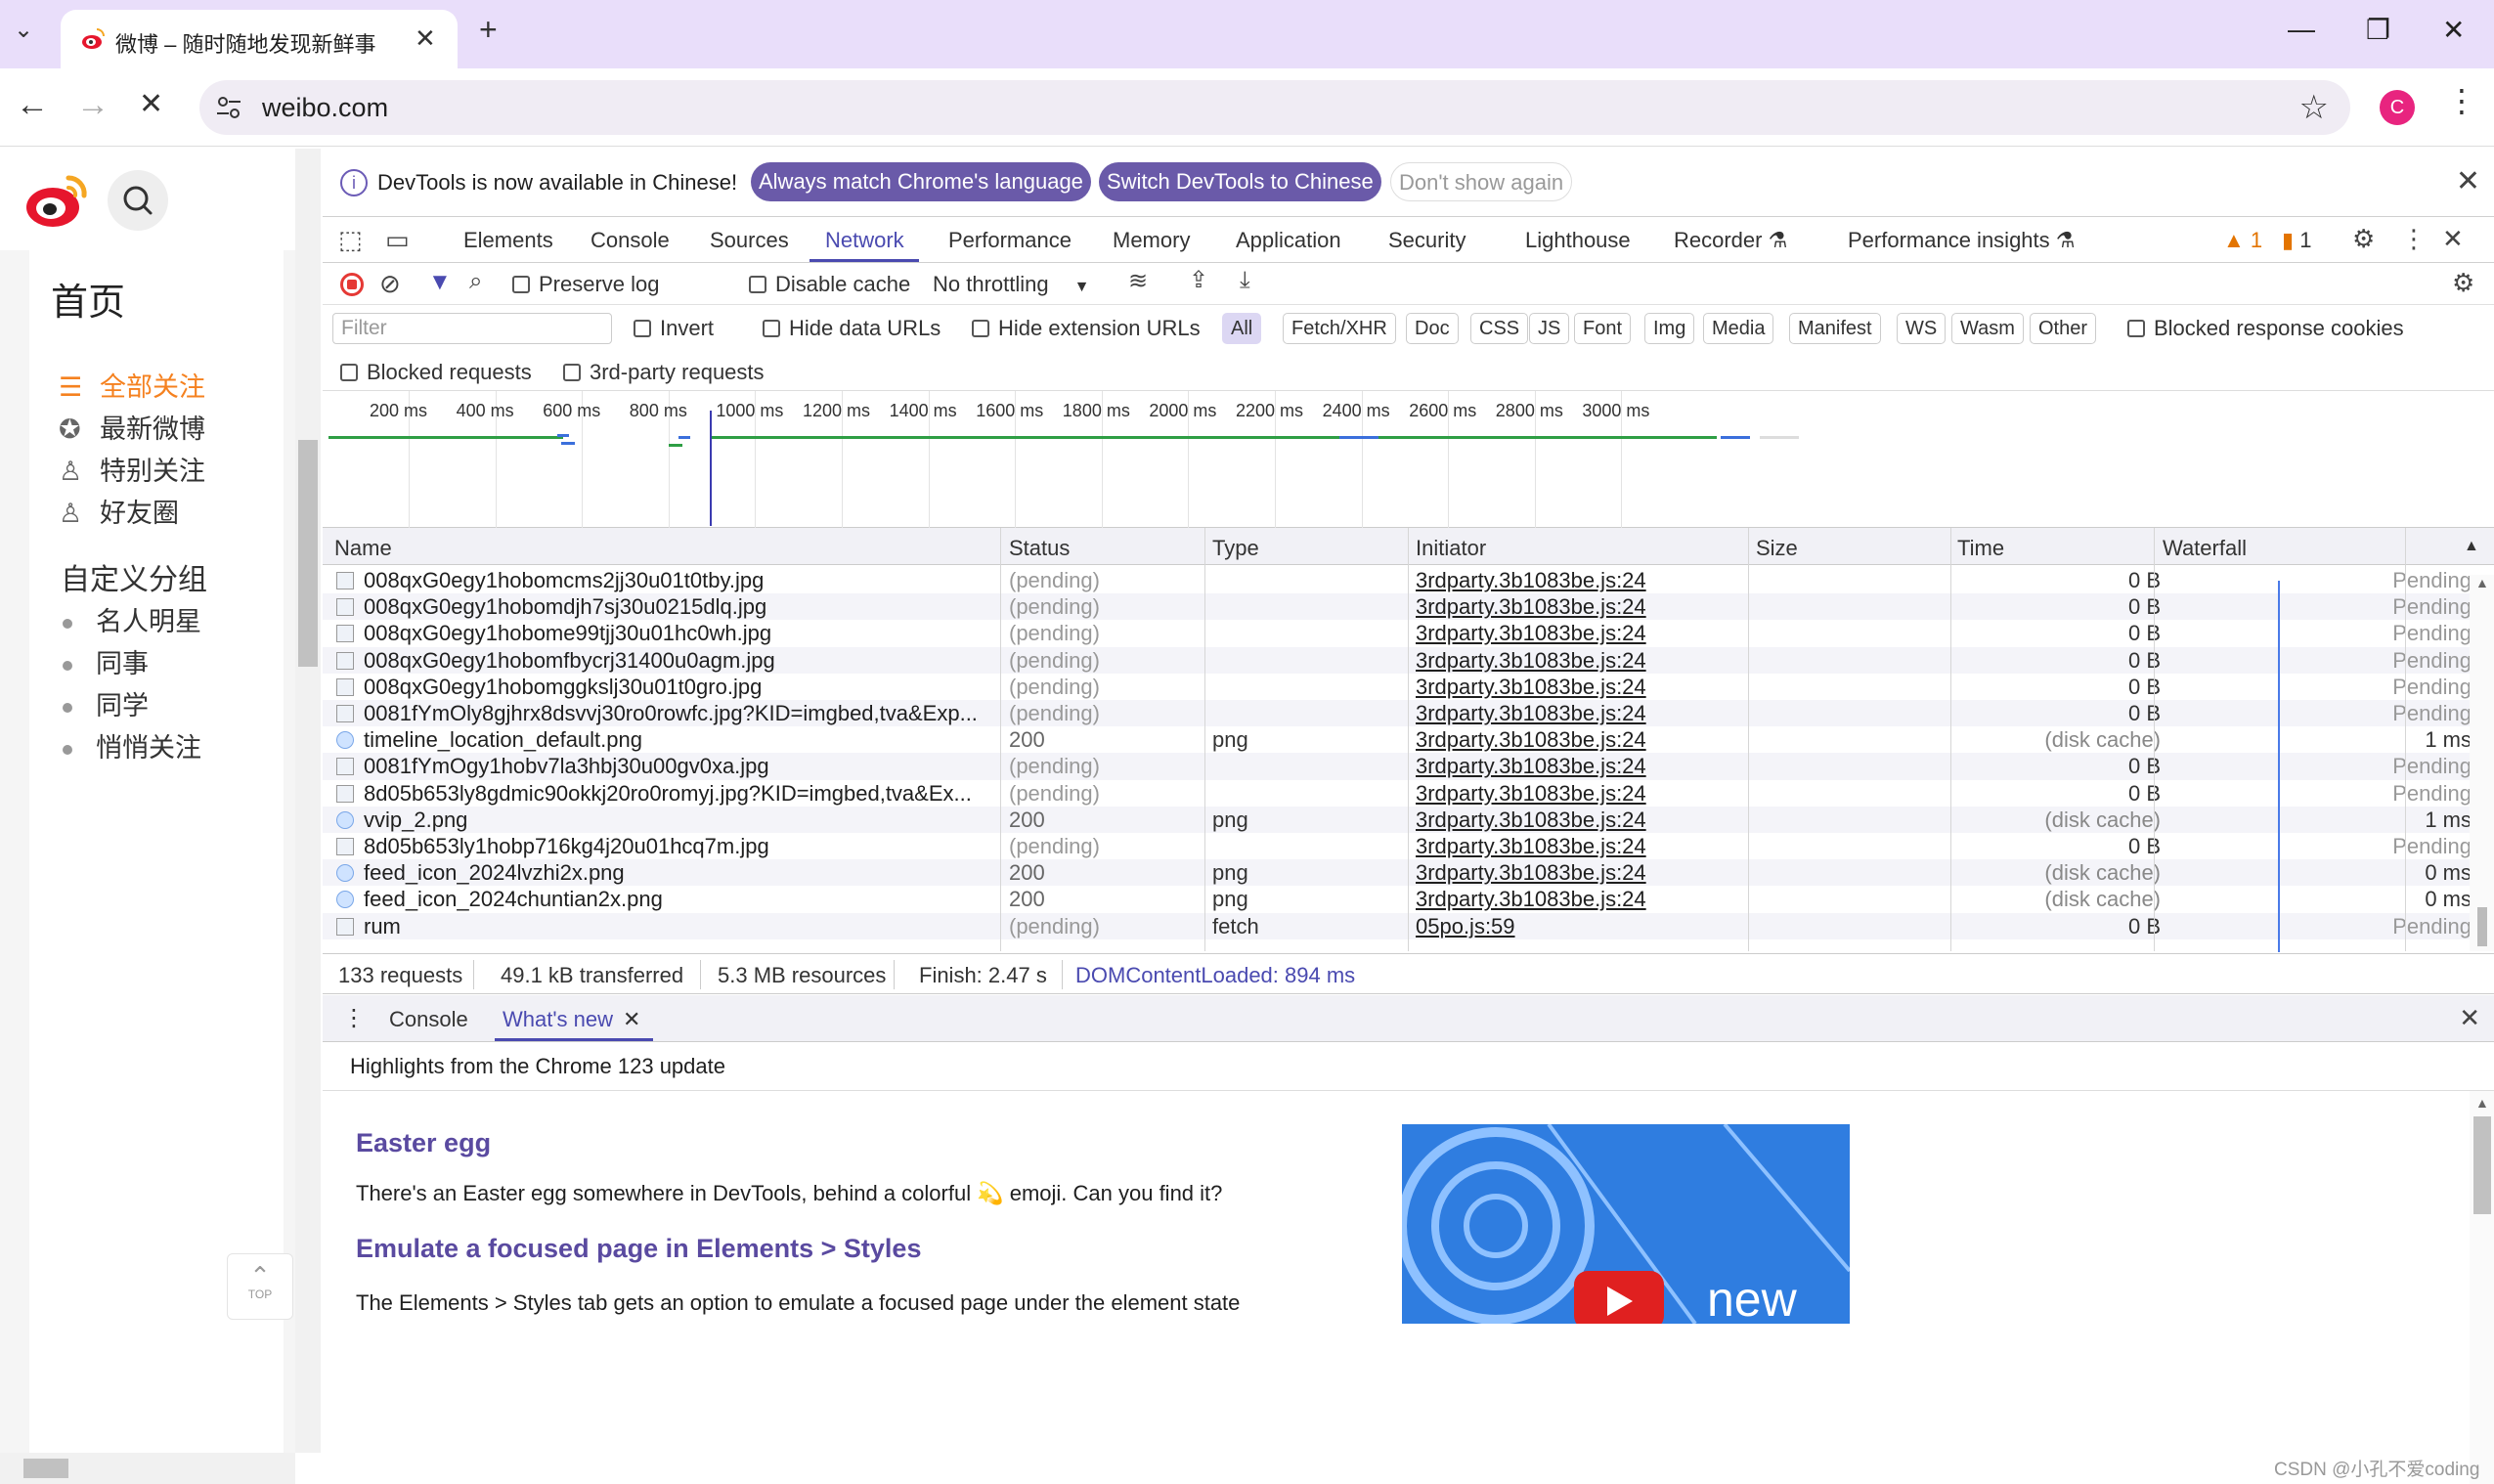  I want to click on group-item: 同学, so click(106, 703).